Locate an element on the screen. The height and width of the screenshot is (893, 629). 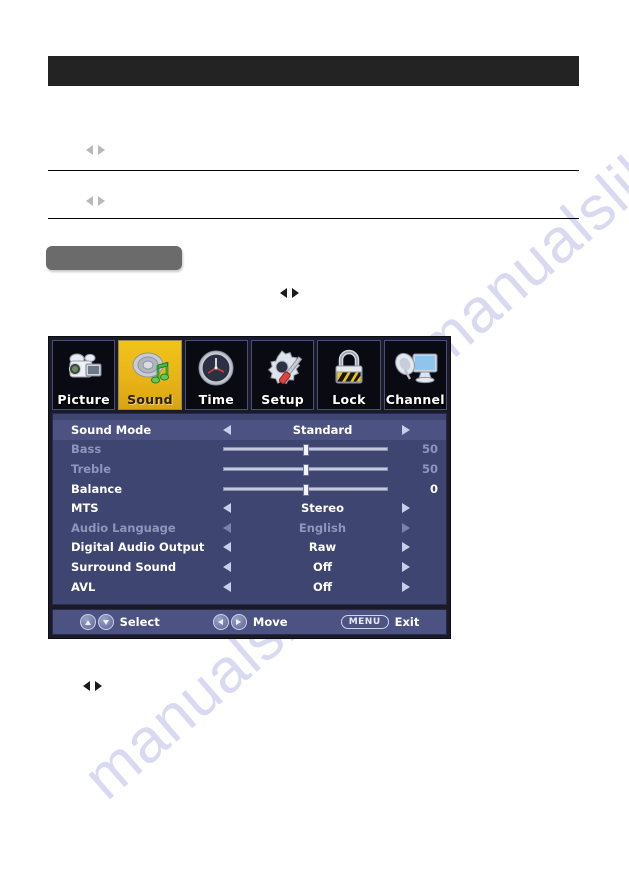
setting-row-balance: Balance 0 is located at coordinates (249, 489).